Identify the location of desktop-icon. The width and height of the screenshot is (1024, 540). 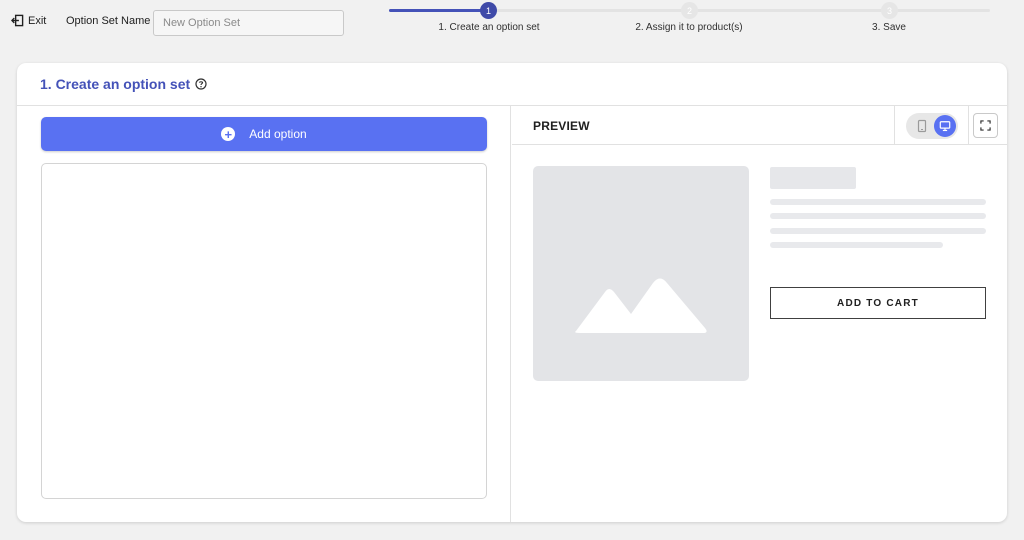
(944, 125).